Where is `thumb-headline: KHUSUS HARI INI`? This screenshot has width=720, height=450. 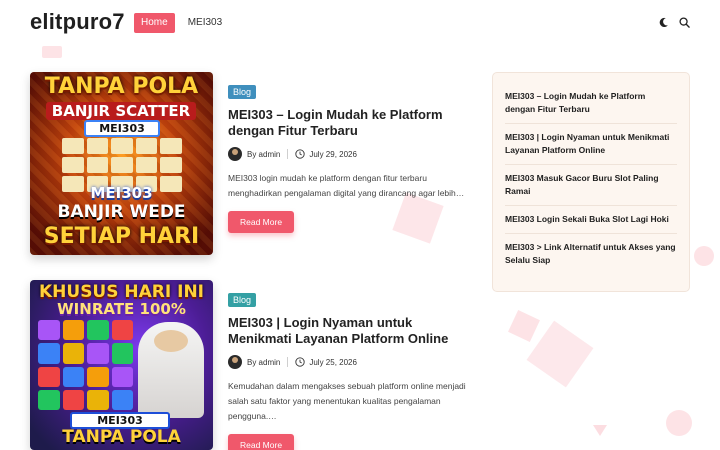
thumb-headline: KHUSUS HARI INI is located at coordinates (121, 292).